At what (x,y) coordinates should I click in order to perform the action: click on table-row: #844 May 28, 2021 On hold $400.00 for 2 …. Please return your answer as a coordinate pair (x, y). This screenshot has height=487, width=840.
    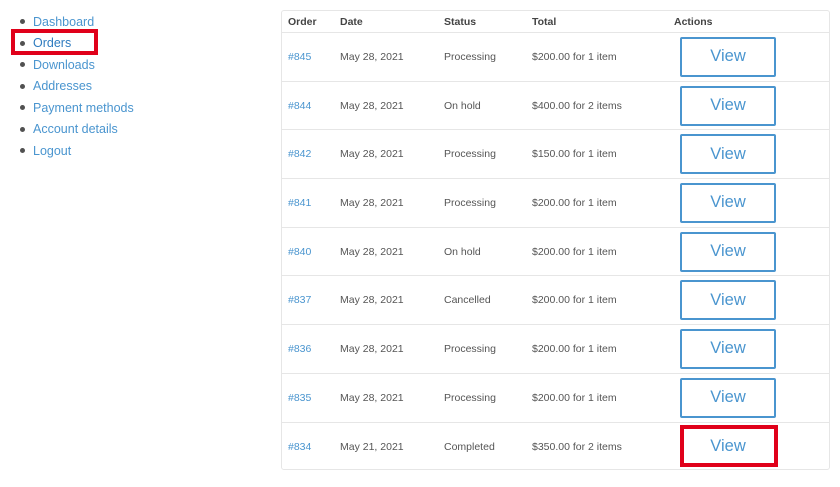
    Looking at the image, I should click on (555, 106).